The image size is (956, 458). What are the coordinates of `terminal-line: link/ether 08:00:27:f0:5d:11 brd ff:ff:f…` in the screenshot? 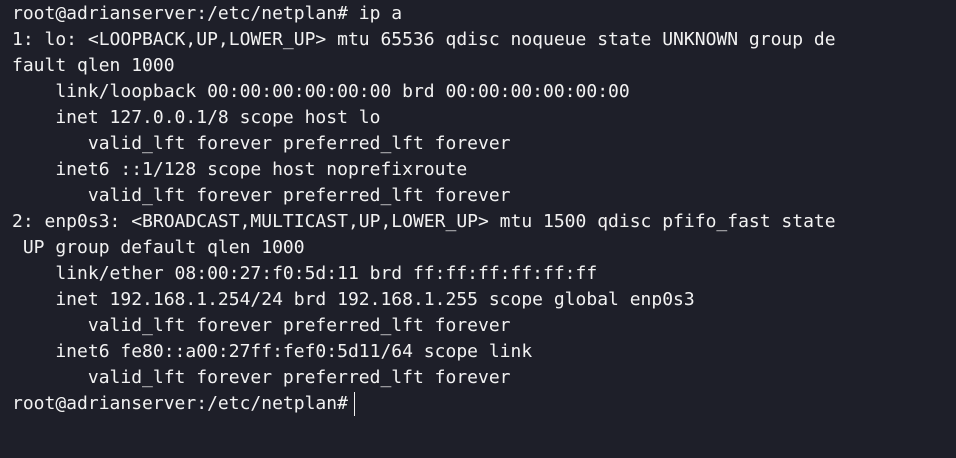 It's located at (305, 273).